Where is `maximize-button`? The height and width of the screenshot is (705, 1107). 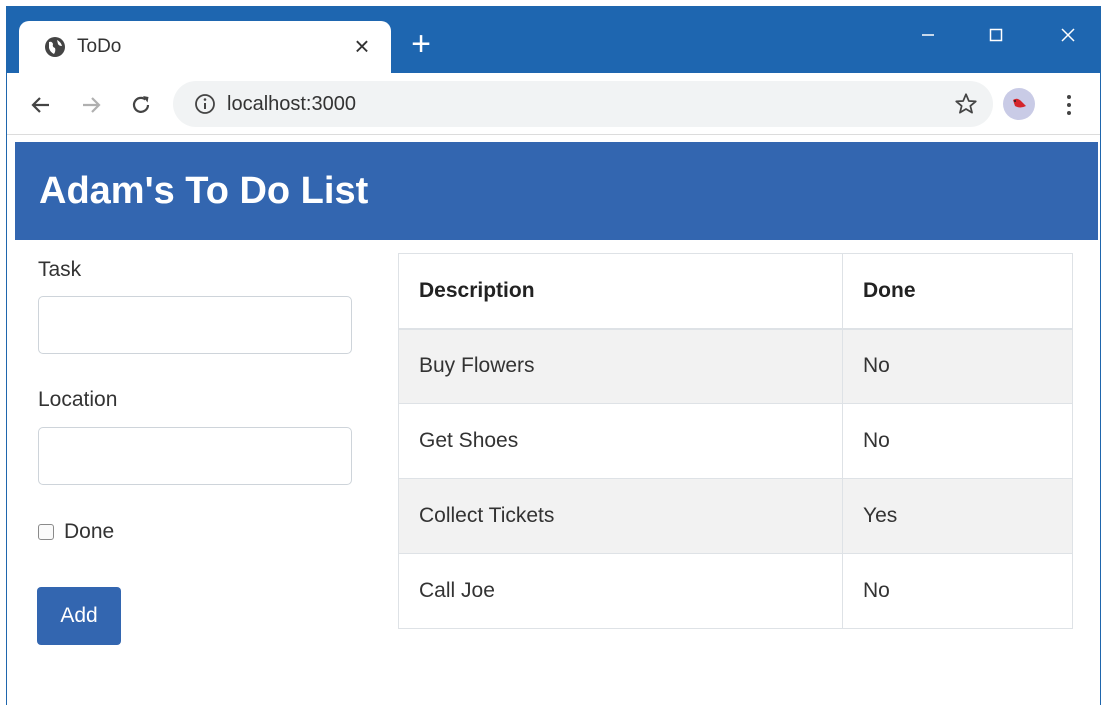
maximize-button is located at coordinates (996, 35).